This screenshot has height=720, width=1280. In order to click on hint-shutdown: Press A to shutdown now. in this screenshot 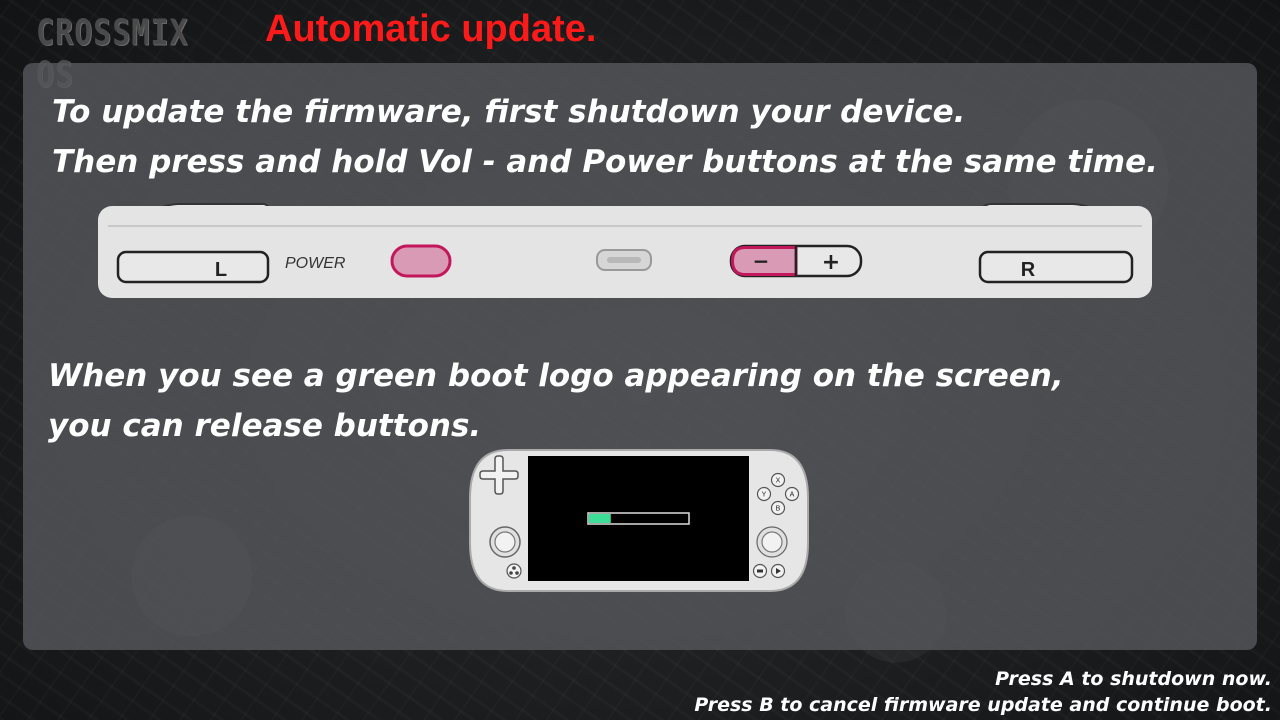, I will do `click(1133, 679)`.